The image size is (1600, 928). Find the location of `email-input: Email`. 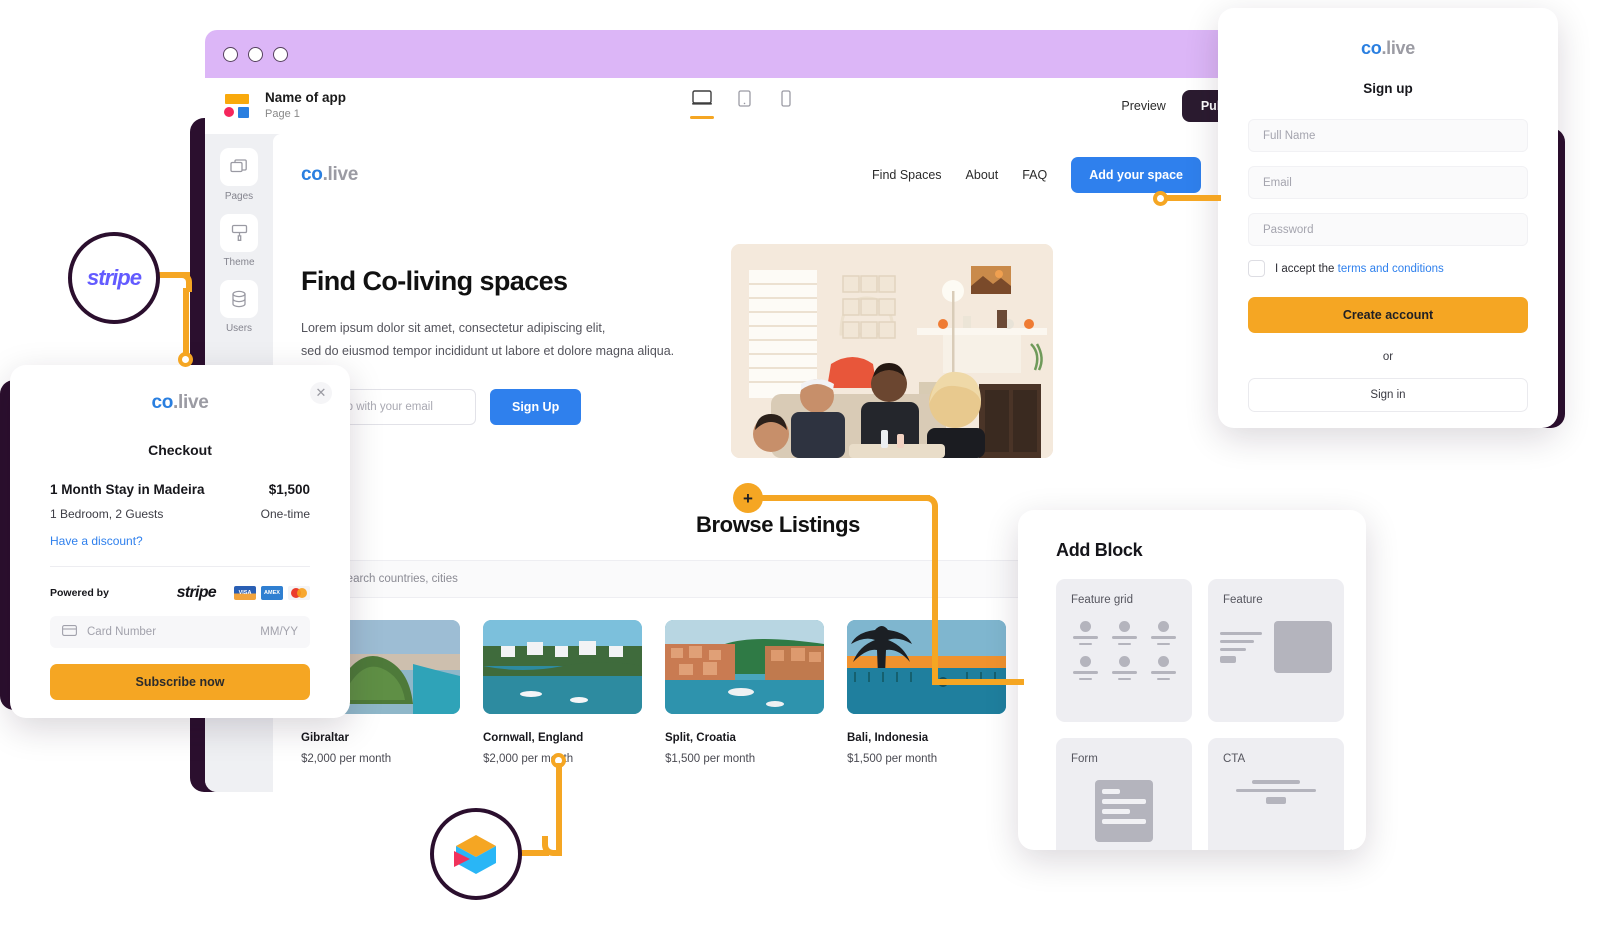

email-input: Email is located at coordinates (1388, 182).